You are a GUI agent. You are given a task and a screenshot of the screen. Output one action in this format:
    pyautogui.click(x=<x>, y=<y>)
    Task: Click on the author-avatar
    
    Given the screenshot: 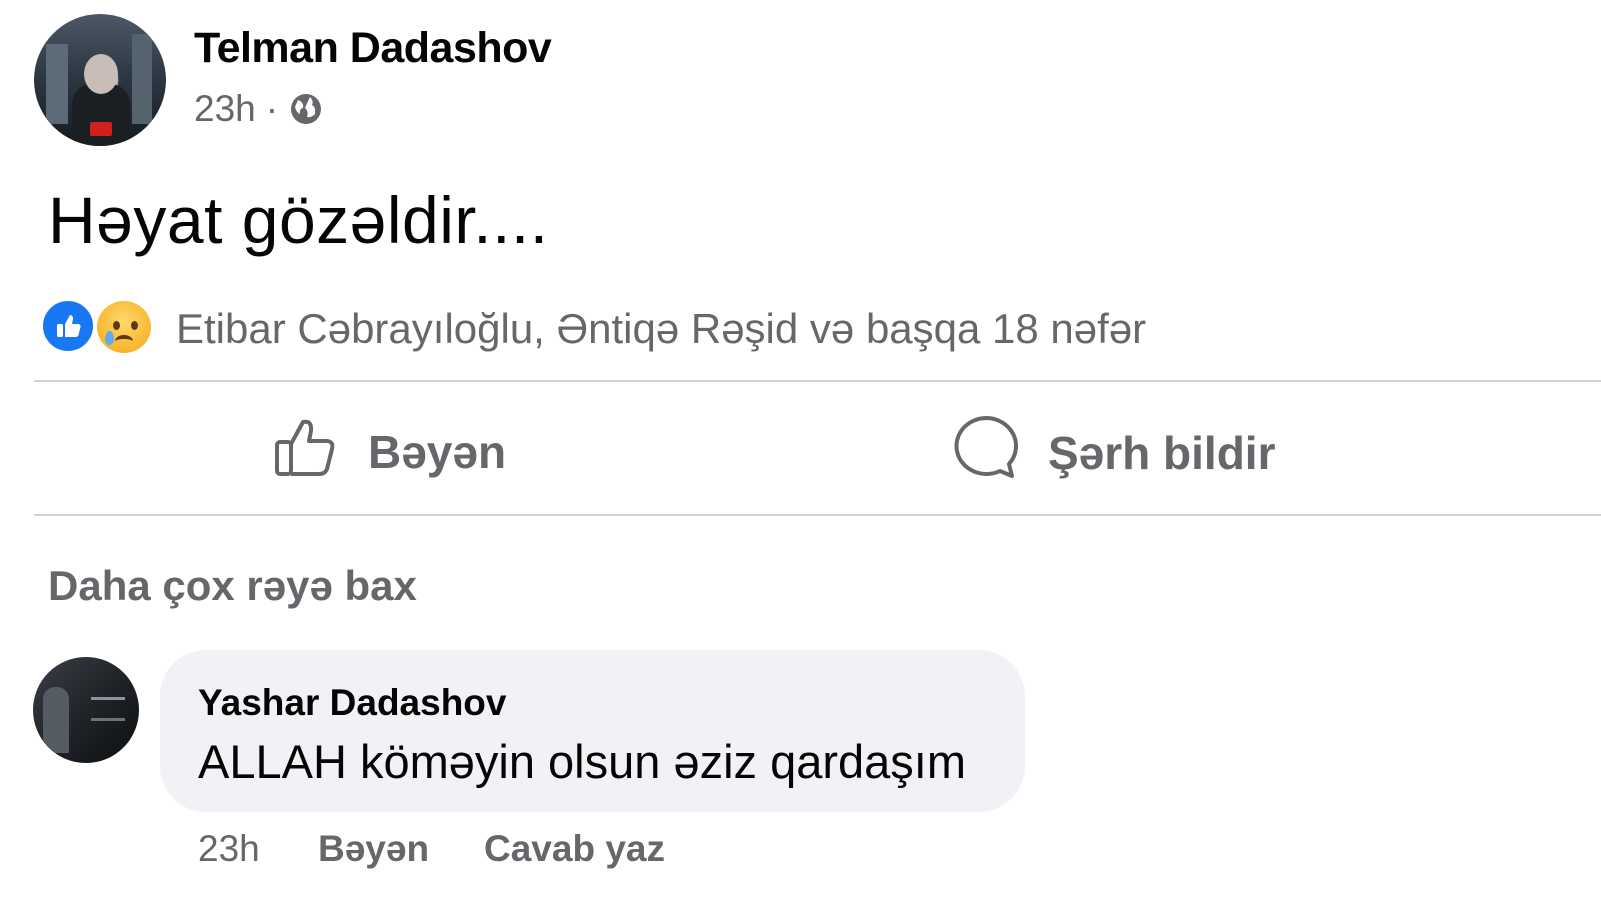 What is the action you would take?
    pyautogui.click(x=100, y=80)
    